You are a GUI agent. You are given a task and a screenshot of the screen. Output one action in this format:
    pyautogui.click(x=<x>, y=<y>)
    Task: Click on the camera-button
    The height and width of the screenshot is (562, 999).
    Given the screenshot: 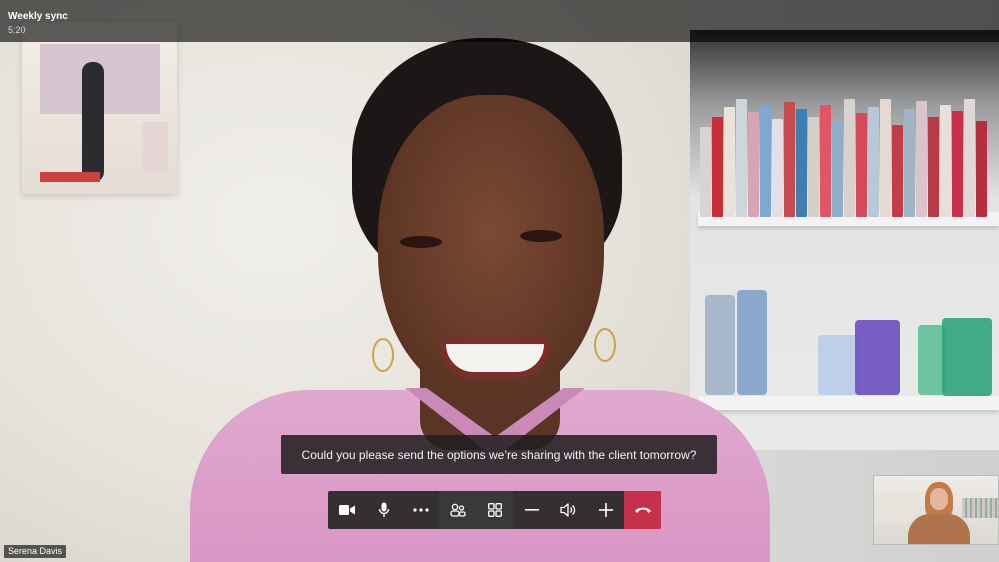 What is the action you would take?
    pyautogui.click(x=346, y=510)
    